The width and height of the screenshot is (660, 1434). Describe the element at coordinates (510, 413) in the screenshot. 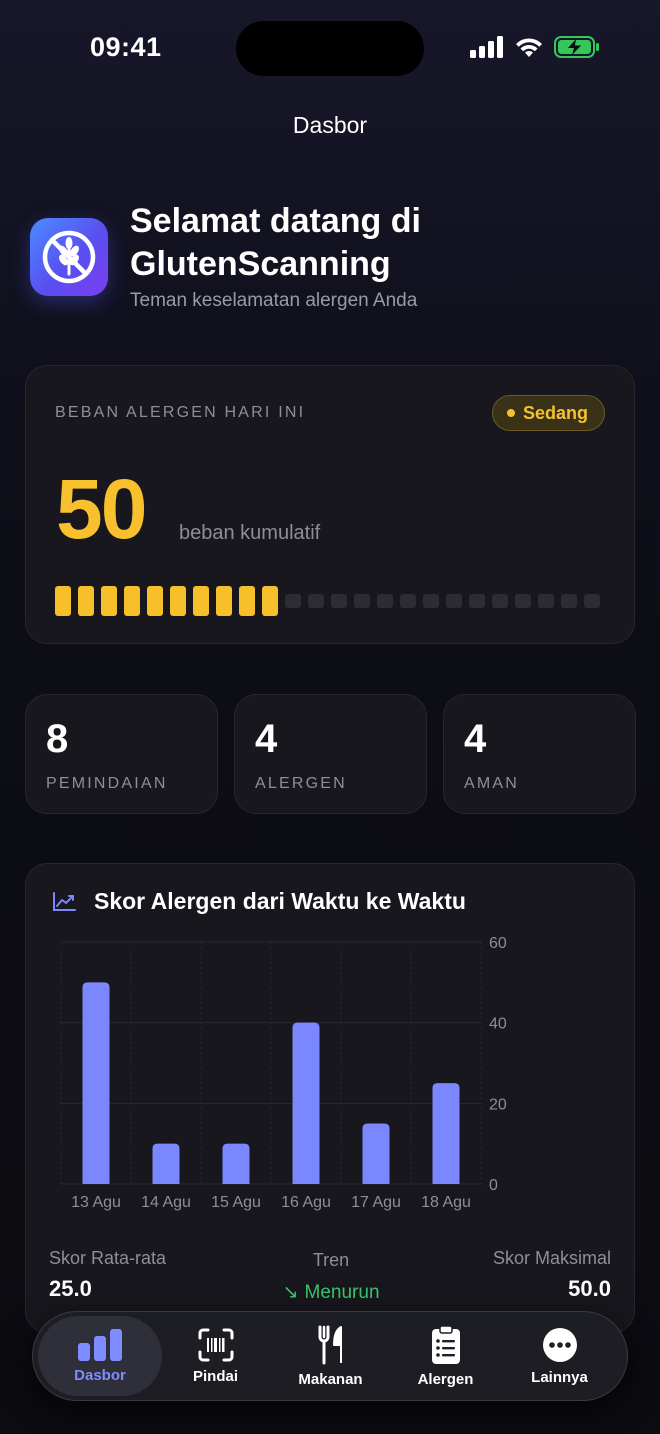

I see `severity-dot-icon` at that location.